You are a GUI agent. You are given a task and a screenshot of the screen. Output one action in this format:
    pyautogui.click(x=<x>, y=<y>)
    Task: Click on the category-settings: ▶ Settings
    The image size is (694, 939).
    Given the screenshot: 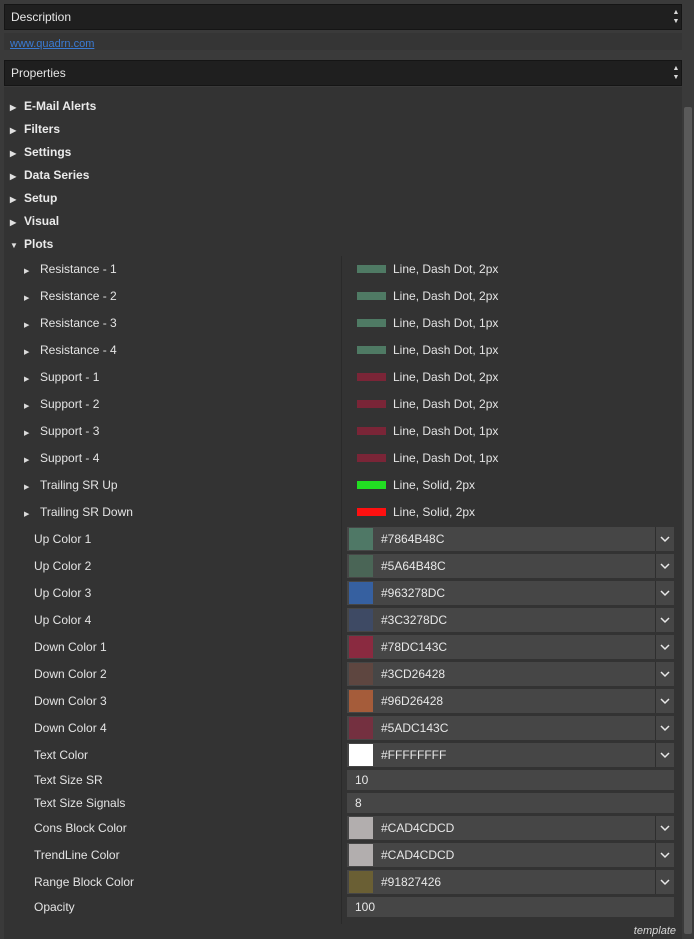 What is the action you would take?
    pyautogui.click(x=40, y=152)
    